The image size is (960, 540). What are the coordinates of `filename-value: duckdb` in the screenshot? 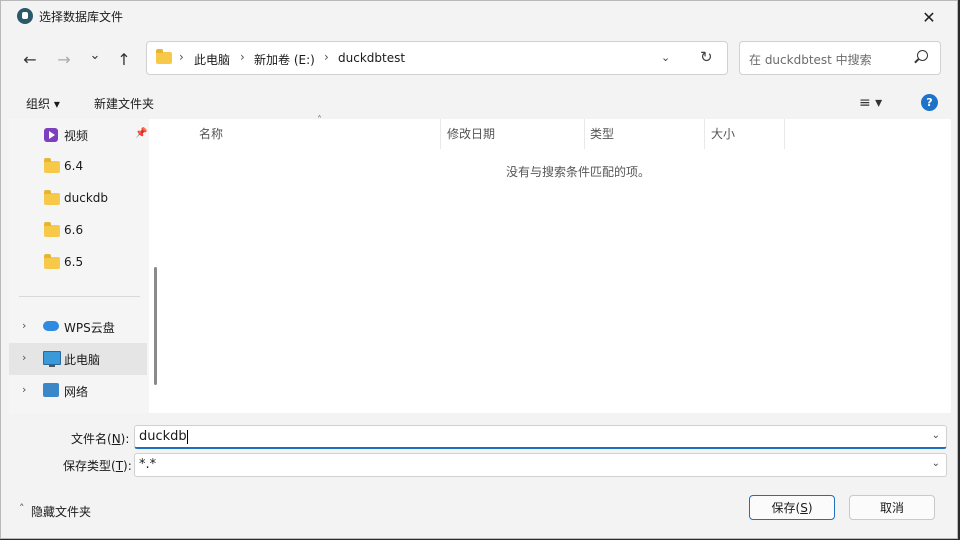 It's located at (163, 436).